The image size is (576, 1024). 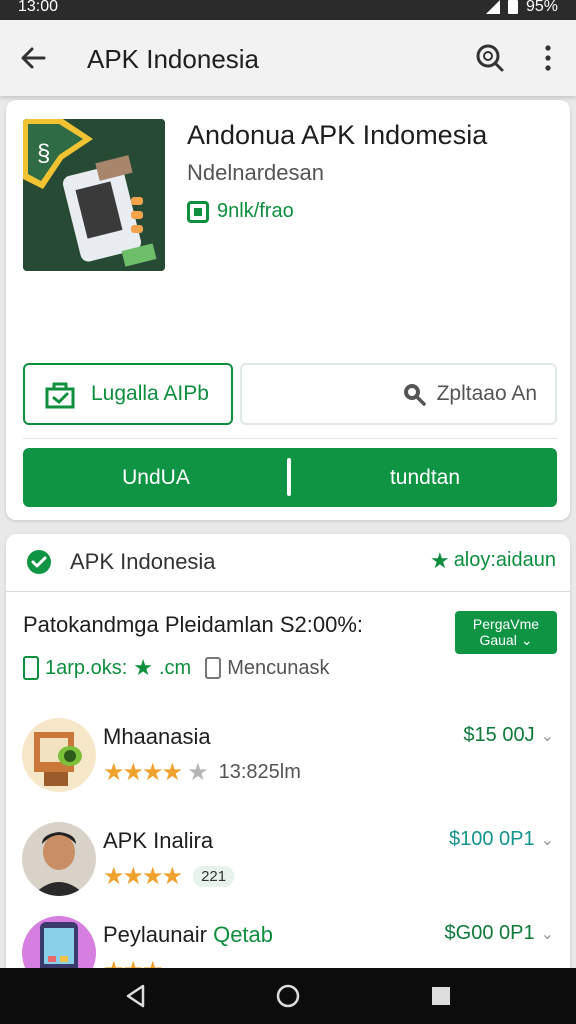 I want to click on save-apk-button: Lugalla AIPb, so click(x=128, y=394).